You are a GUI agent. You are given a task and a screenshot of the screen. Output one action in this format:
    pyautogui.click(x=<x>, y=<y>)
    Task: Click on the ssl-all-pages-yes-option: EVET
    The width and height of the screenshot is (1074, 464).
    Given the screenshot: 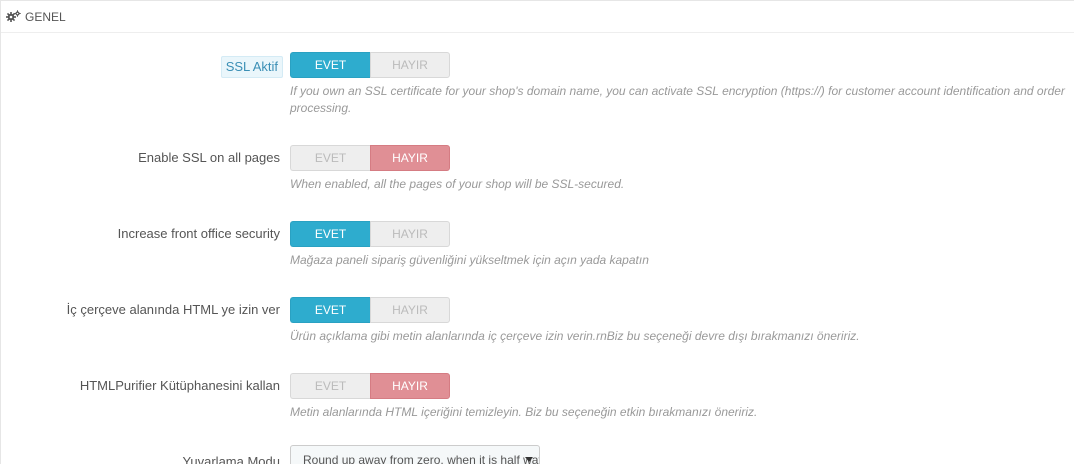 What is the action you would take?
    pyautogui.click(x=330, y=158)
    